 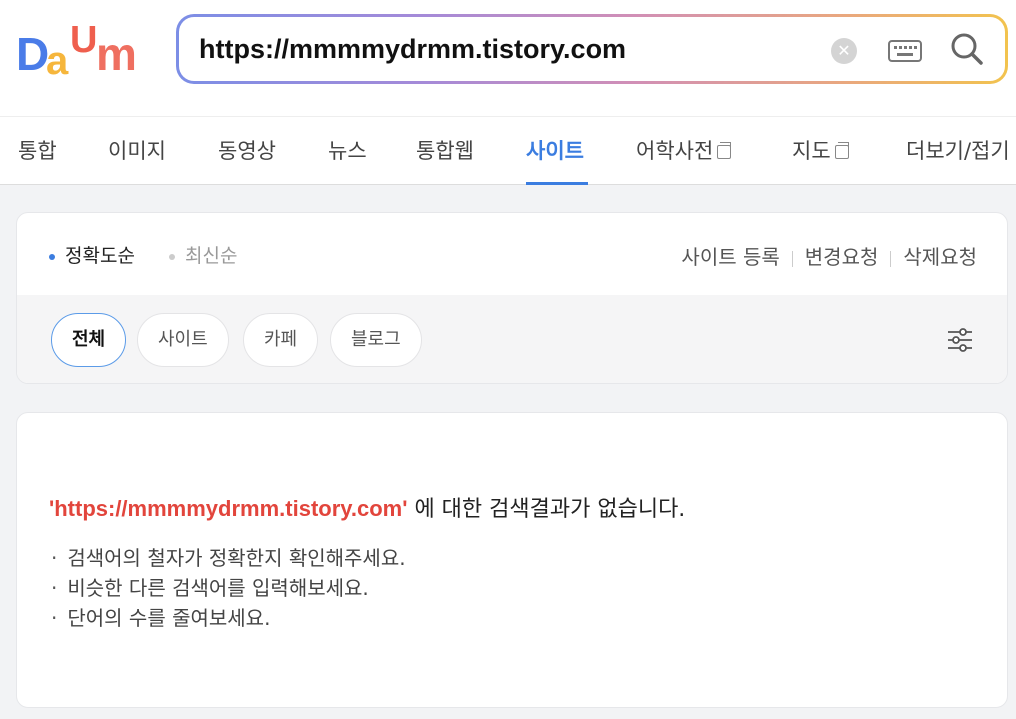 I want to click on keyboard-icon, so click(x=905, y=51).